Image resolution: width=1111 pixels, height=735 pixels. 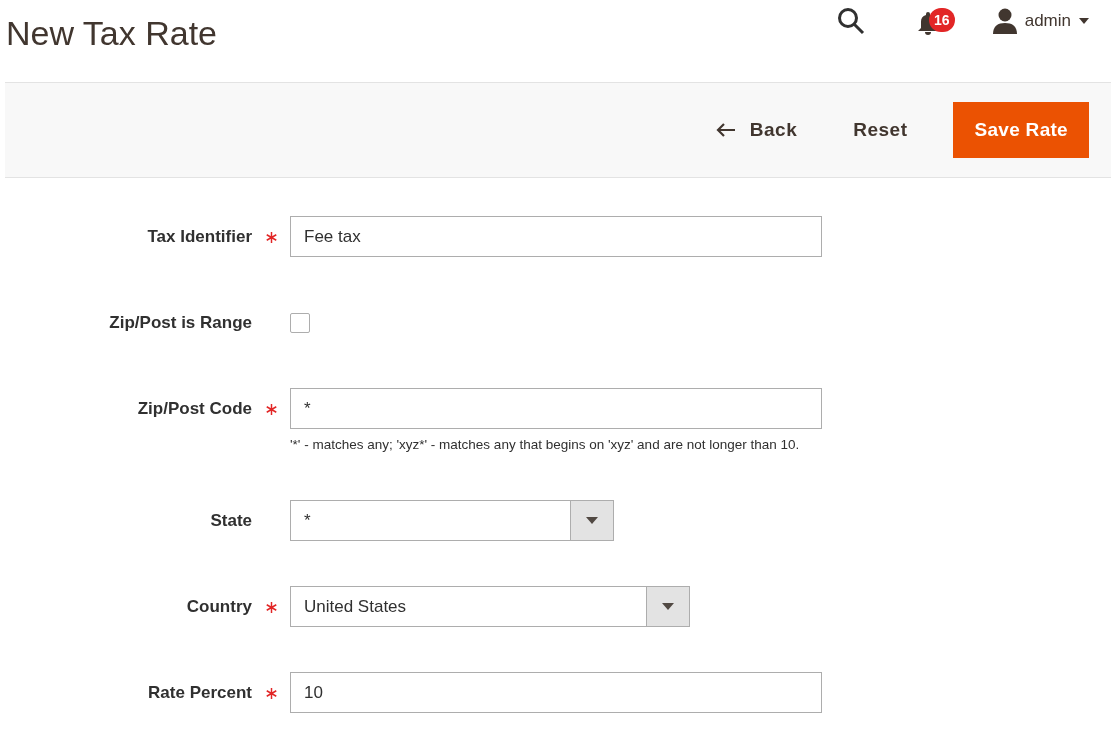 I want to click on field-label: Zip/Post is Range, so click(x=180, y=322).